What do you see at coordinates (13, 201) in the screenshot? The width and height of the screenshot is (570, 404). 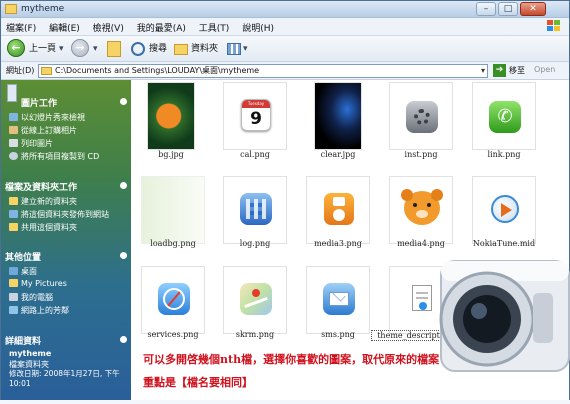 I see `new-folder-icon` at bounding box center [13, 201].